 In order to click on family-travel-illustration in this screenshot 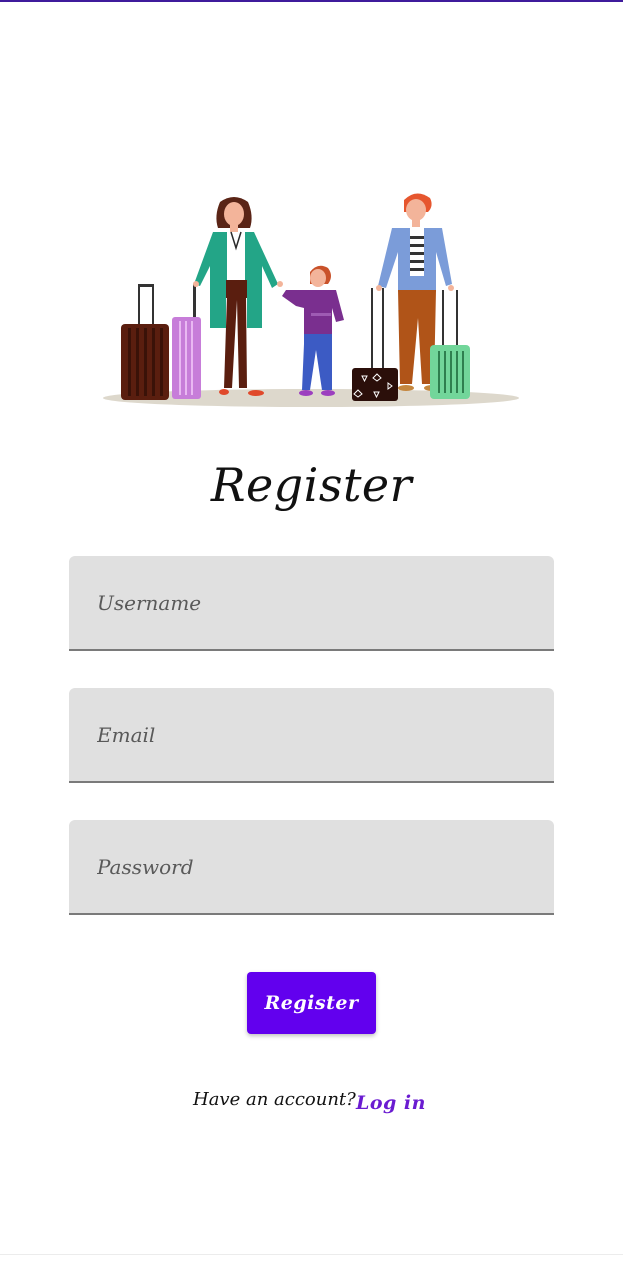, I will do `click(311, 300)`.